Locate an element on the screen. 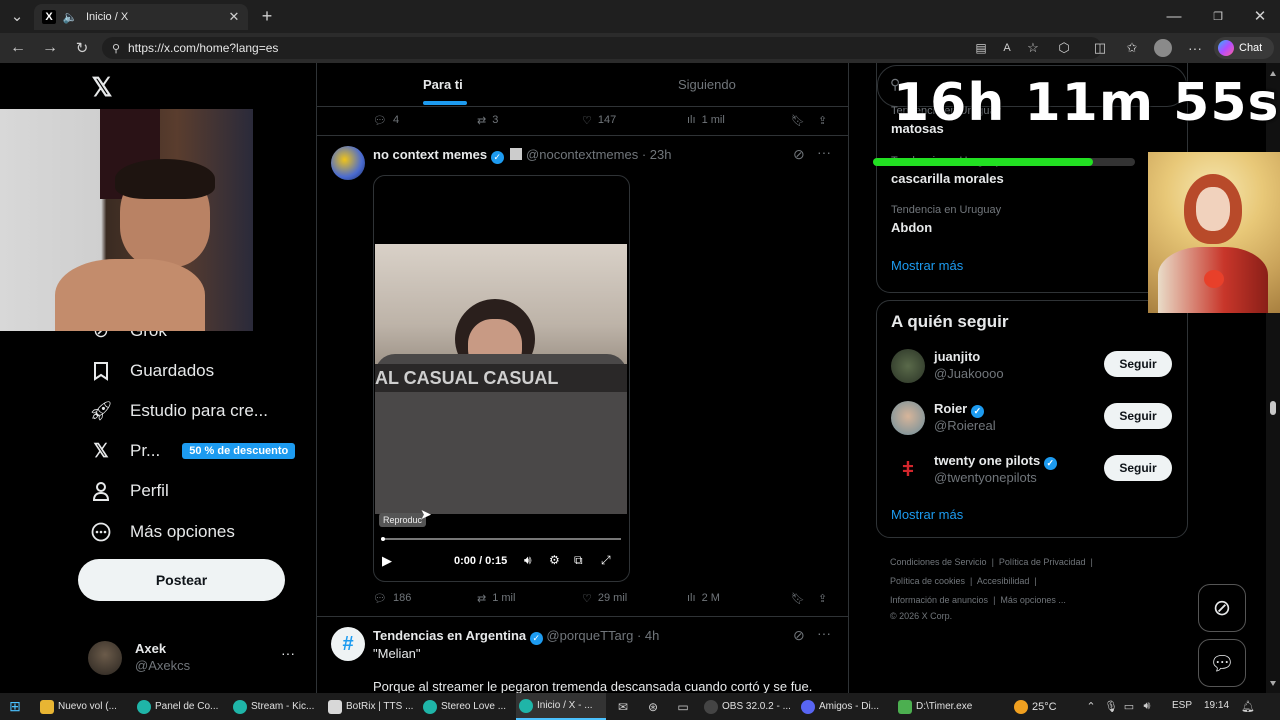 This screenshot has width=1280, height=720. tab-following: Siguiendo is located at coordinates (707, 84).